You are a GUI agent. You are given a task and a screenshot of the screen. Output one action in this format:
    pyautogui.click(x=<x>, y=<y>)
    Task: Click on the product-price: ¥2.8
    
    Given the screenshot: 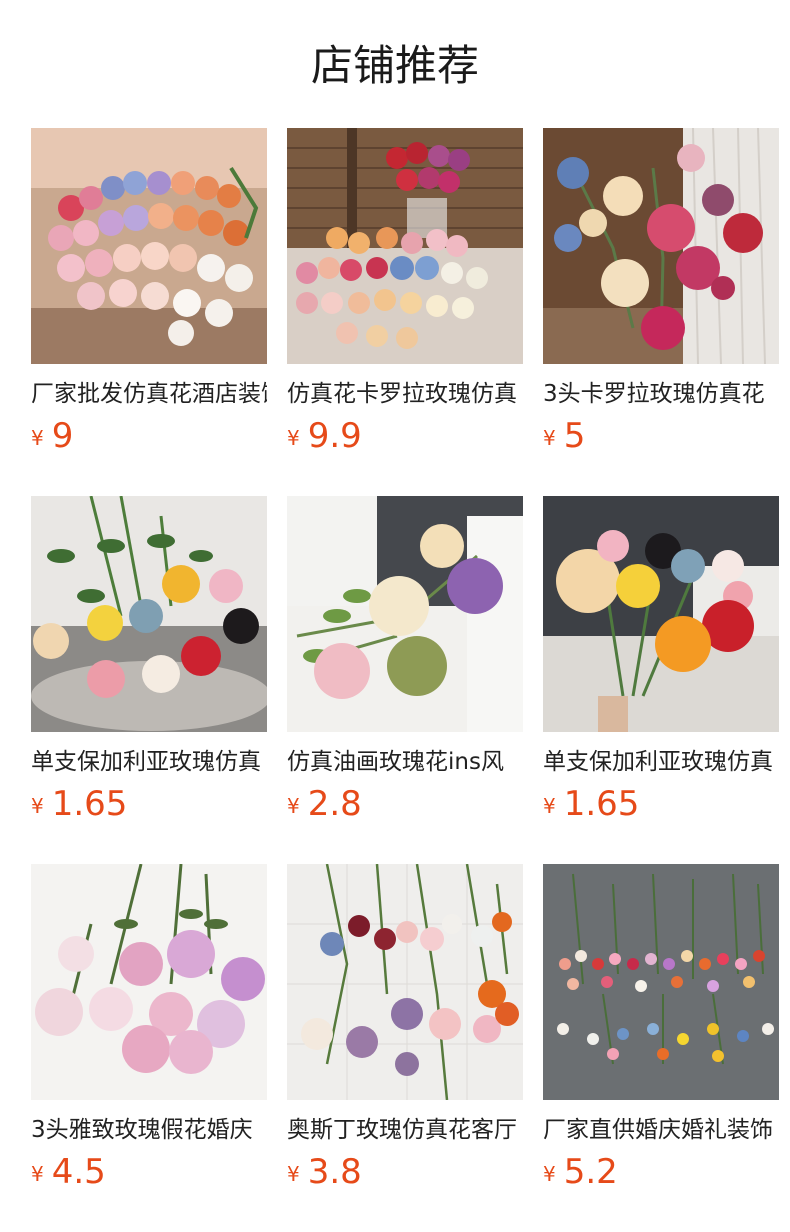 What is the action you would take?
    pyautogui.click(x=405, y=807)
    